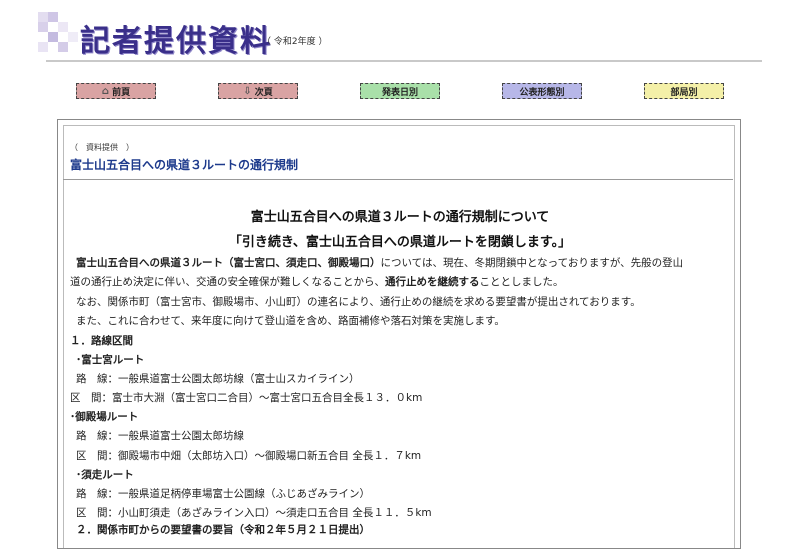 This screenshot has width=800, height=549. I want to click on source-label: （ 資料提供 ）, so click(102, 147).